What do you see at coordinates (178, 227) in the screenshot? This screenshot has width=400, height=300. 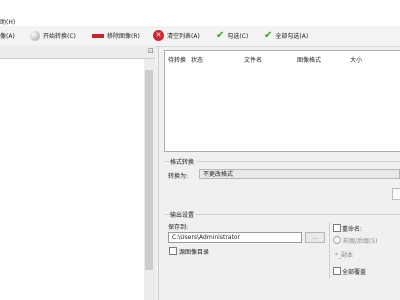 I see `save-to-label: 保存到:` at bounding box center [178, 227].